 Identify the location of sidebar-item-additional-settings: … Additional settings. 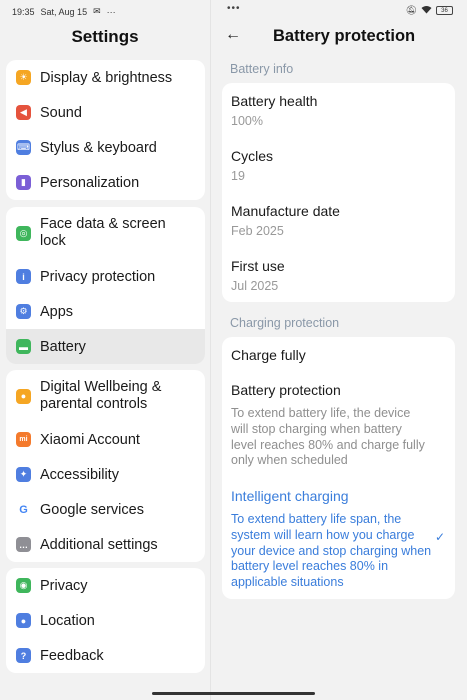
(105, 544).